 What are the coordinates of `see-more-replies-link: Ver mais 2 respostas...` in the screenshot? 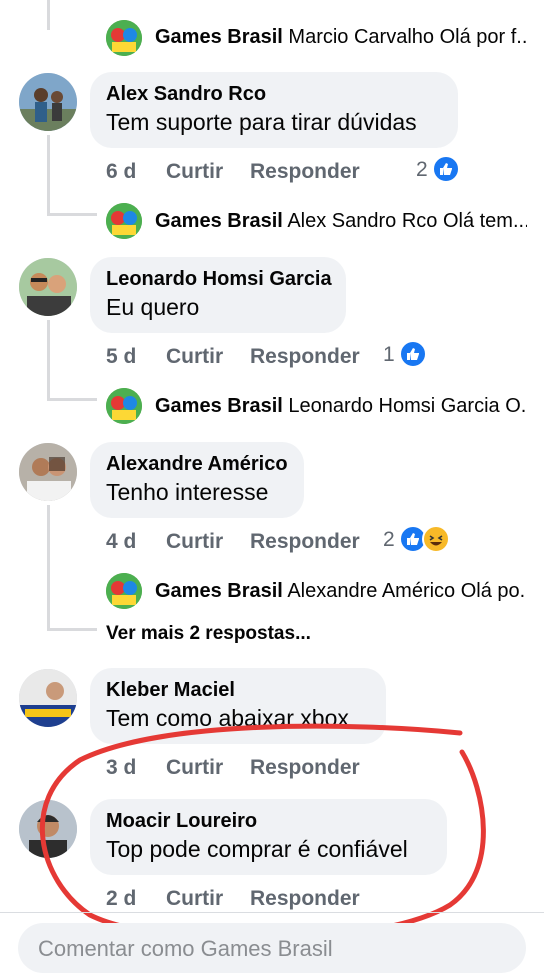 It's located at (208, 634).